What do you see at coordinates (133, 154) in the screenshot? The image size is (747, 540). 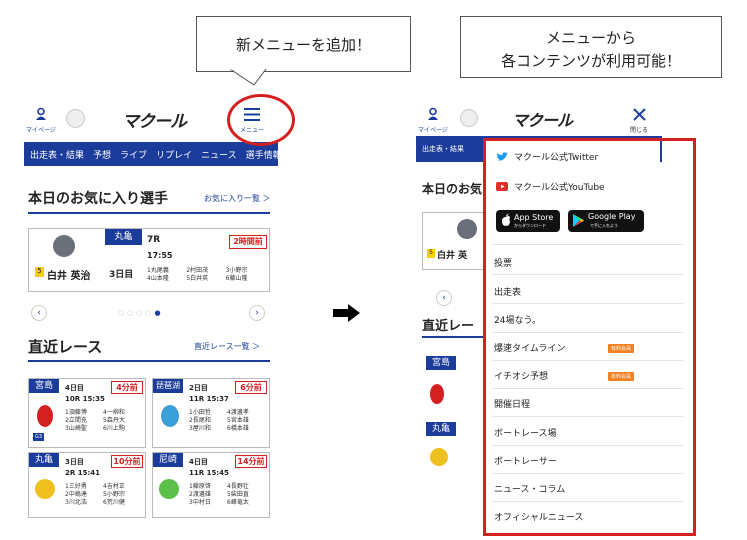 I see `nav-item-live: ライブ` at bounding box center [133, 154].